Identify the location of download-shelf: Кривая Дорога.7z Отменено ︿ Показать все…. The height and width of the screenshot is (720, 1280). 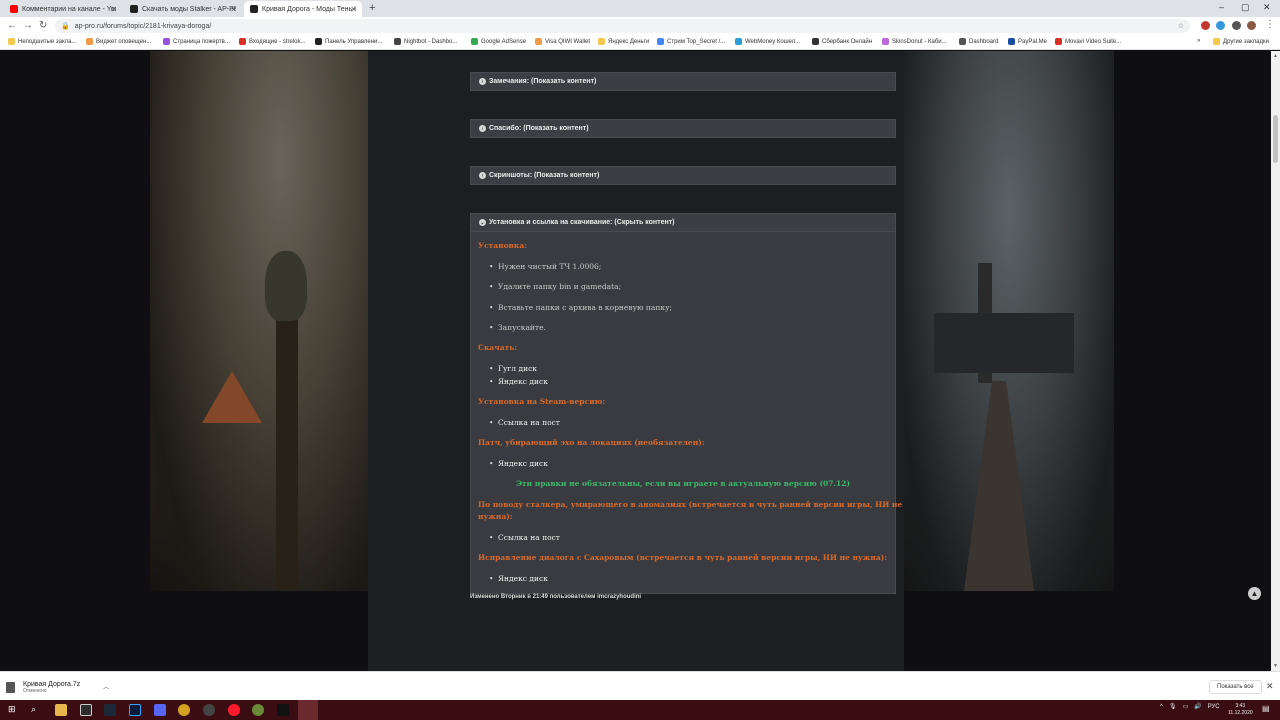
(640, 685).